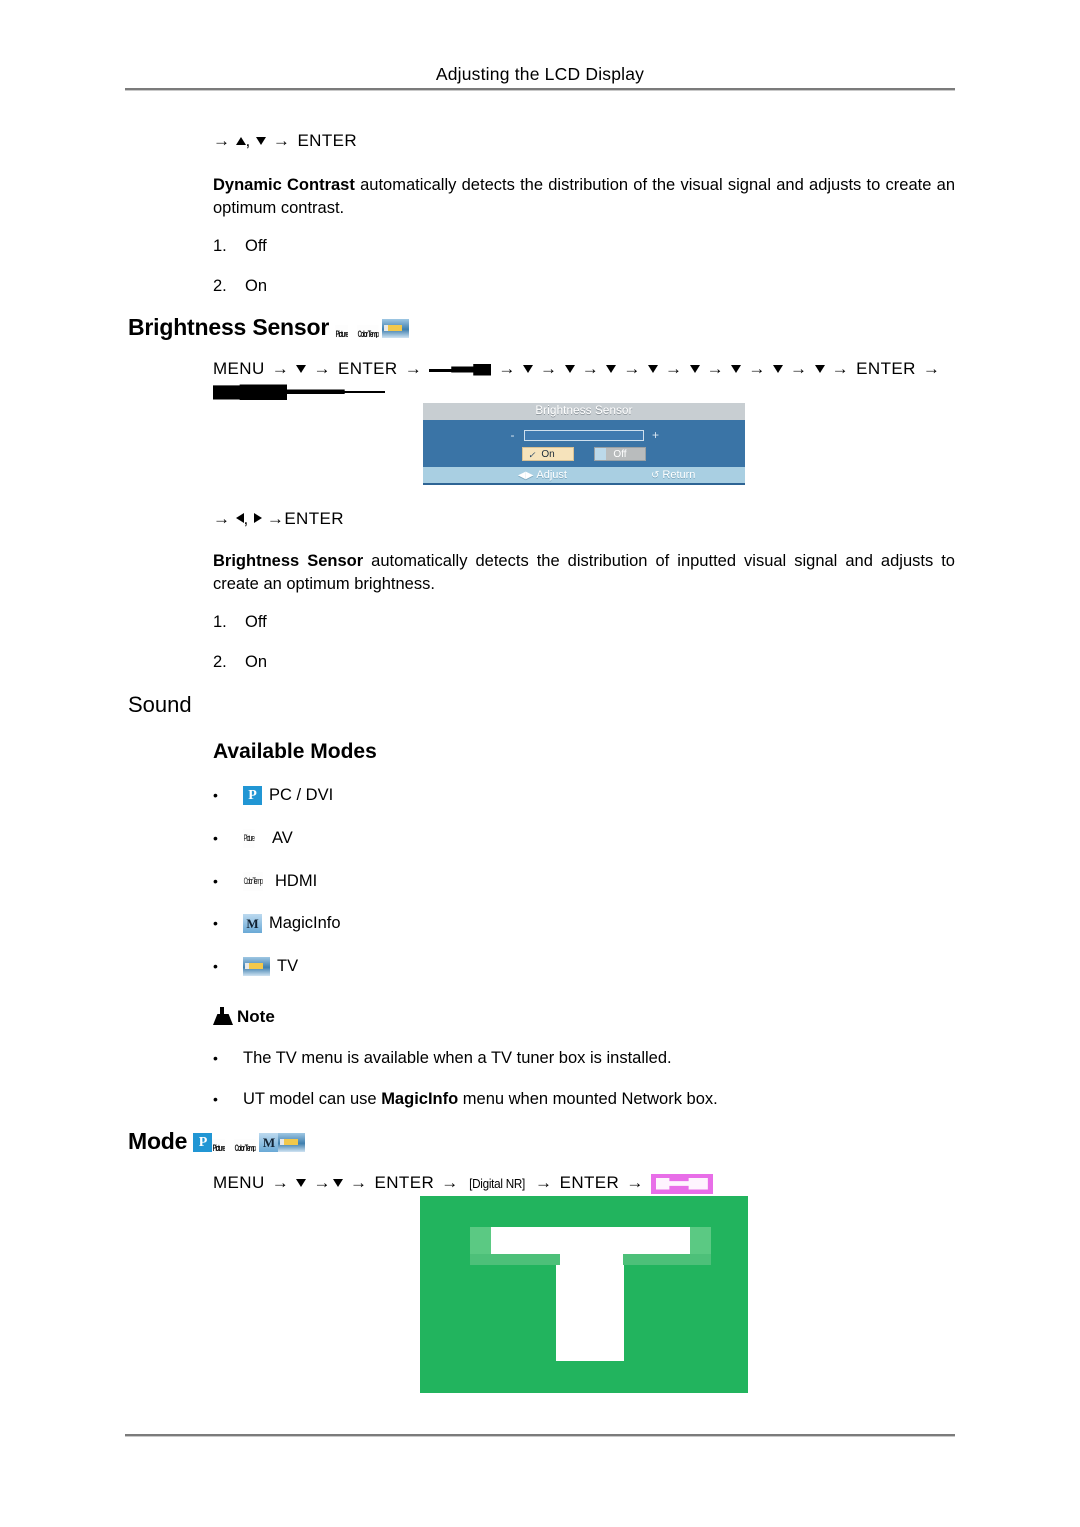  I want to click on osd-slider-row: - +, so click(584, 435).